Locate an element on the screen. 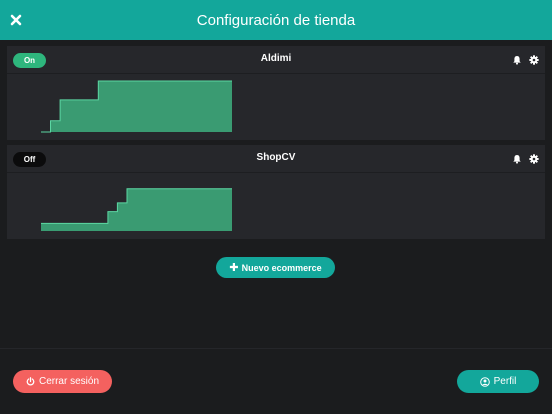 Image resolution: width=552 pixels, height=414 pixels. store-card-header: On Aldimi is located at coordinates (276, 60).